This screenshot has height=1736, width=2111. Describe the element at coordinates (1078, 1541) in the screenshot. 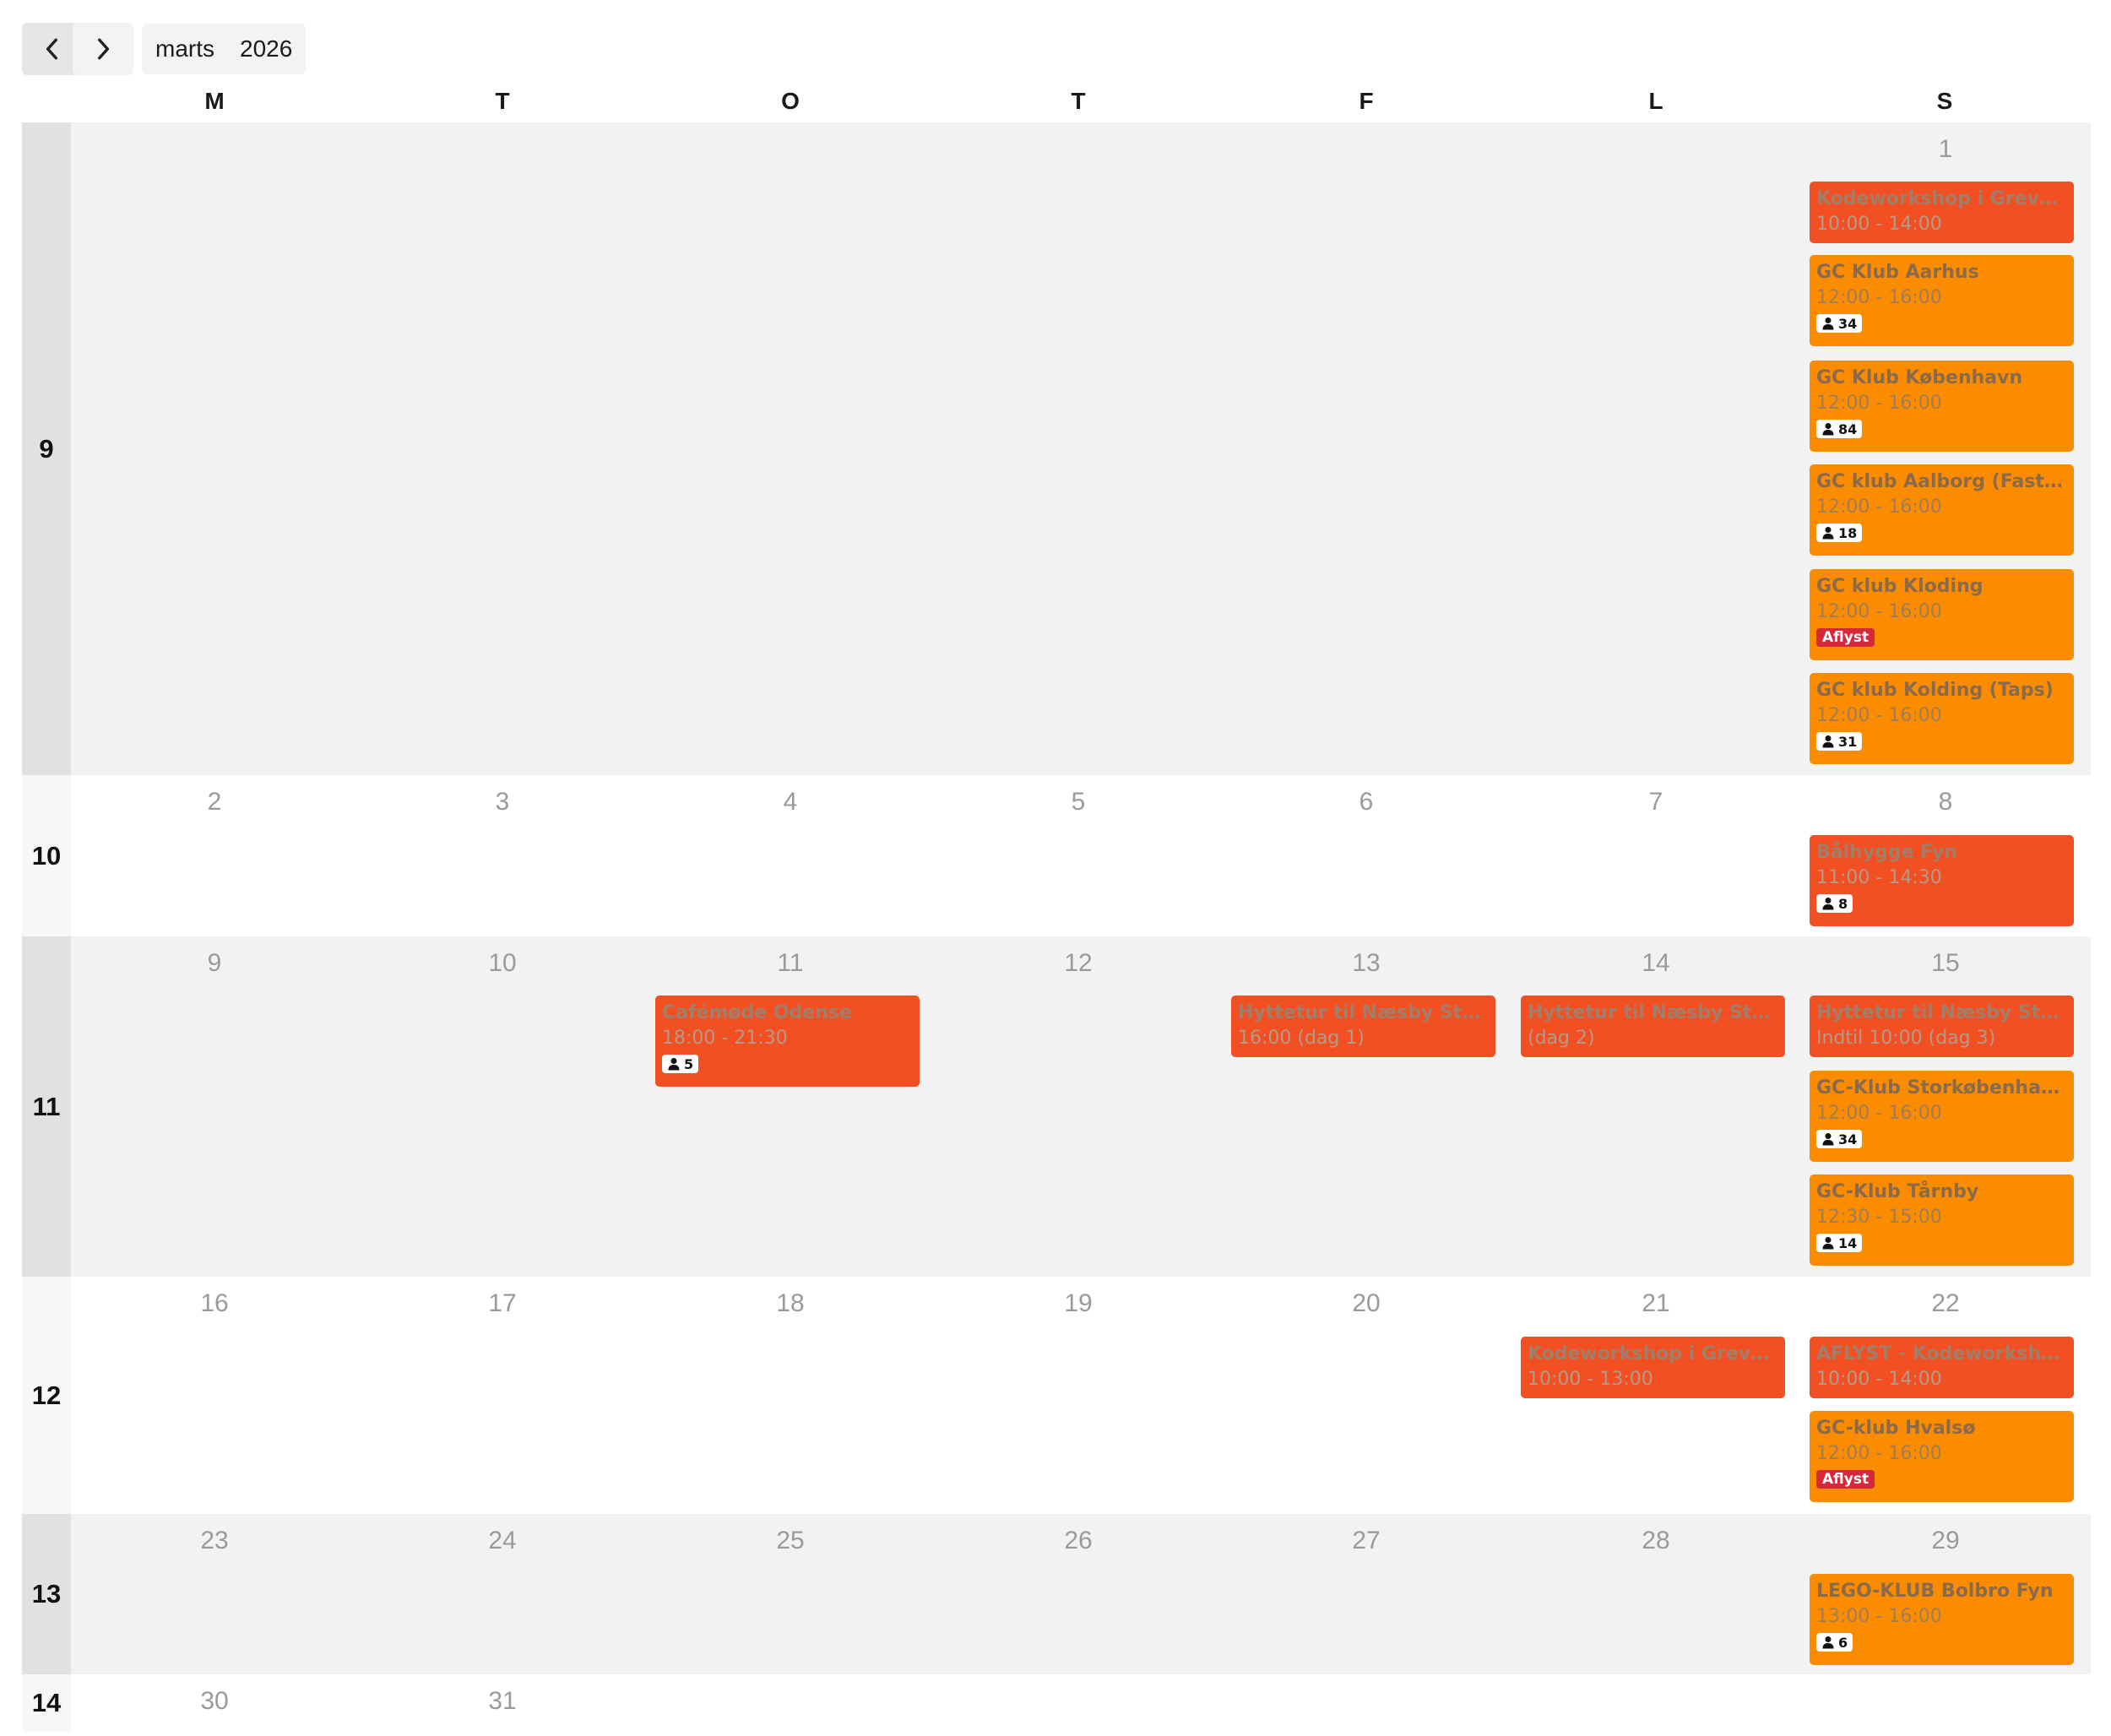

I see `day-number: 26` at that location.